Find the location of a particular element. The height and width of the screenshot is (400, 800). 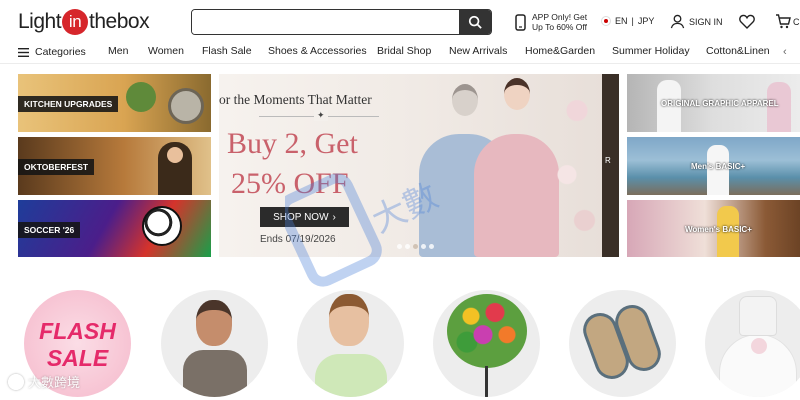

next-slide-peek: R is located at coordinates (610, 165).